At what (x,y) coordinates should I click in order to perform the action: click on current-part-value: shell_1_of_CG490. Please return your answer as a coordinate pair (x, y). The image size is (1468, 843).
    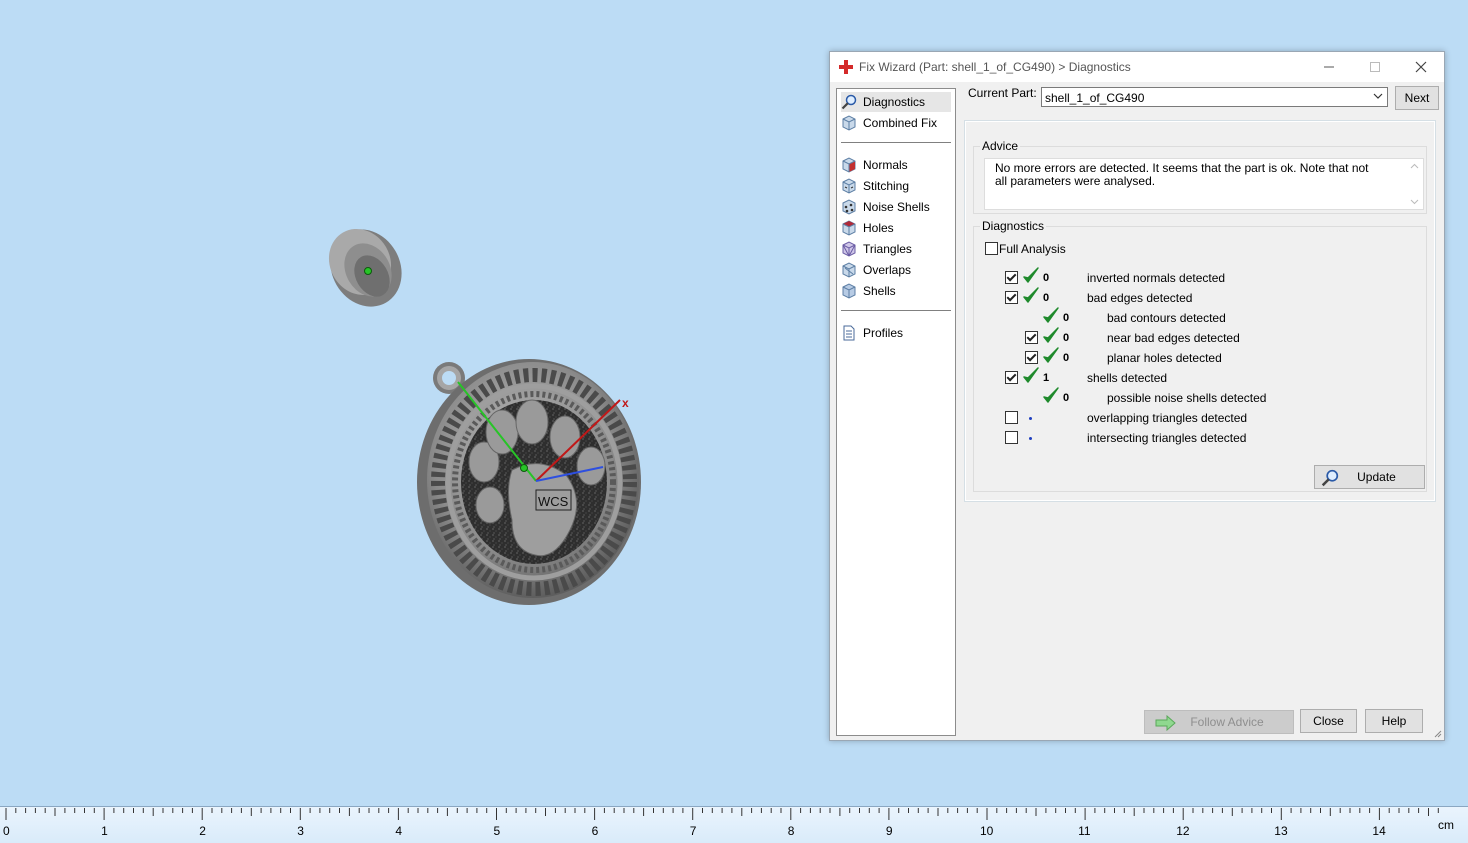
    Looking at the image, I should click on (1095, 98).